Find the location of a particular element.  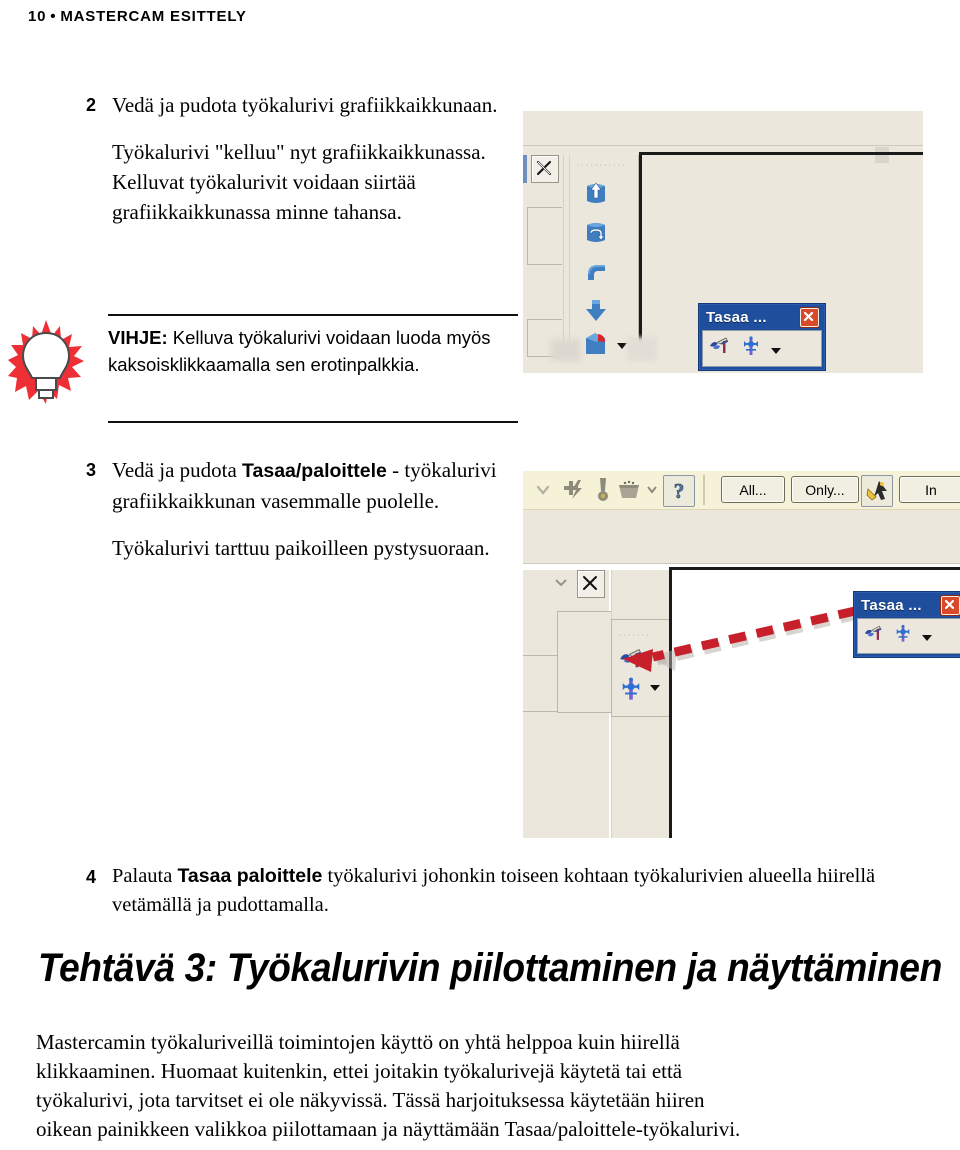

window-resize-nub is located at coordinates (882, 155).